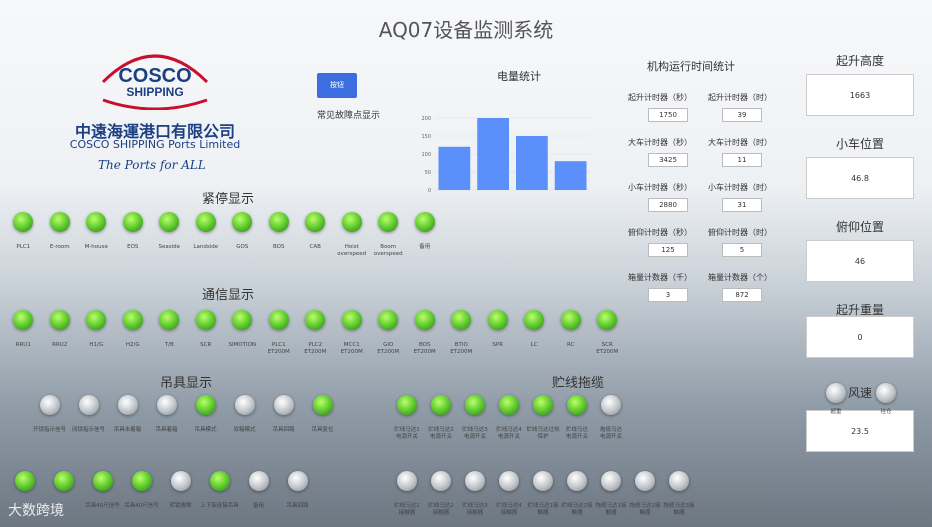  Describe the element at coordinates (509, 418) in the screenshot. I see `indicator: 贮线马达4 电源开关` at that location.